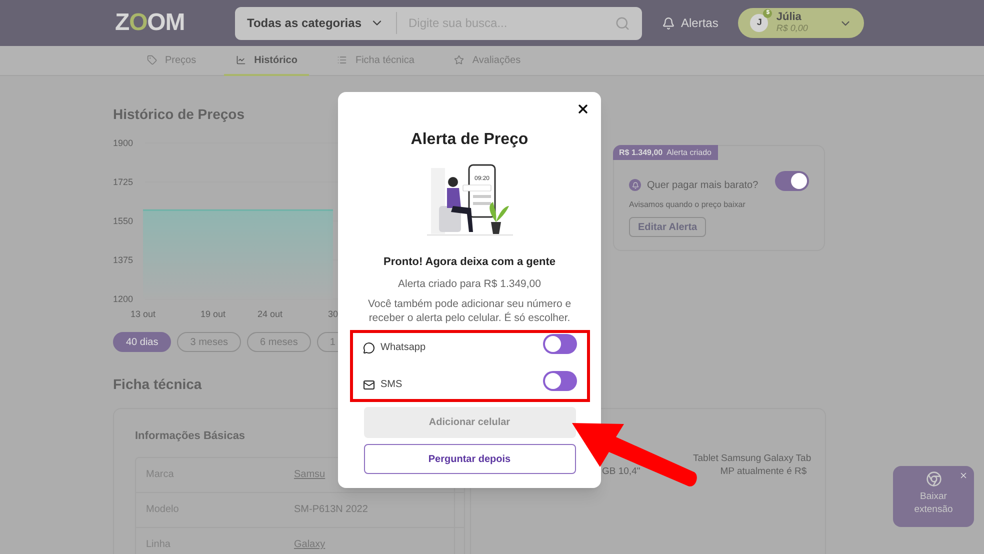  Describe the element at coordinates (752, 459) in the screenshot. I see `description-text: Tablet Samsung Galaxy Tab` at that location.